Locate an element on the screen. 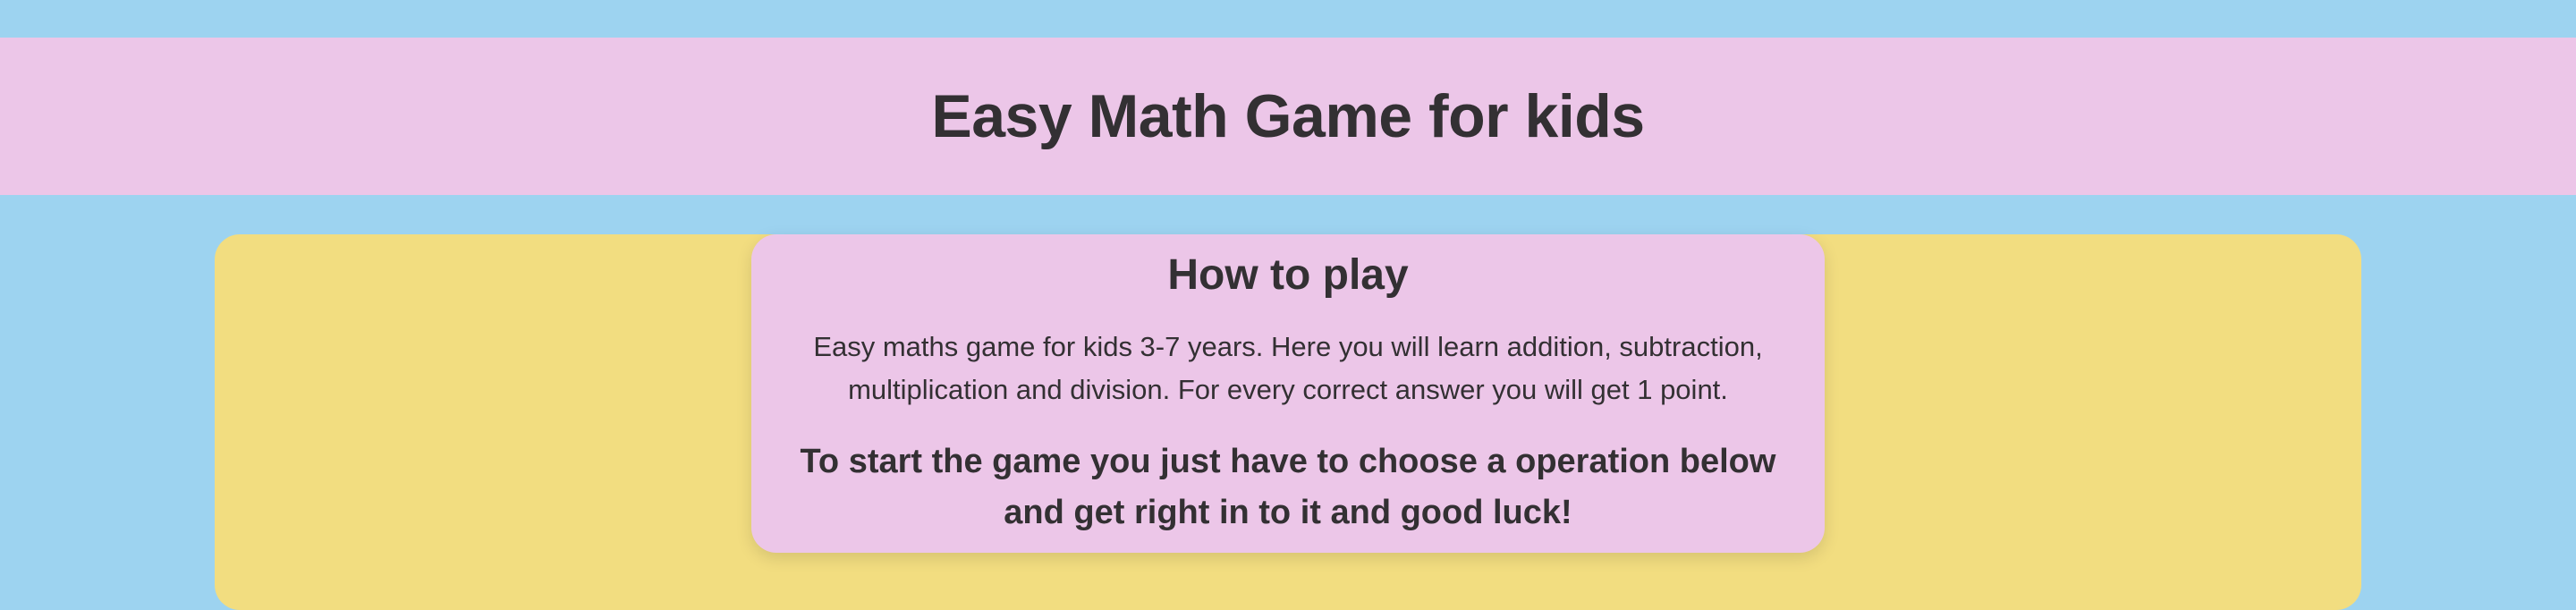 This screenshot has height=610, width=2576. instructions-heading: How to play is located at coordinates (1288, 275).